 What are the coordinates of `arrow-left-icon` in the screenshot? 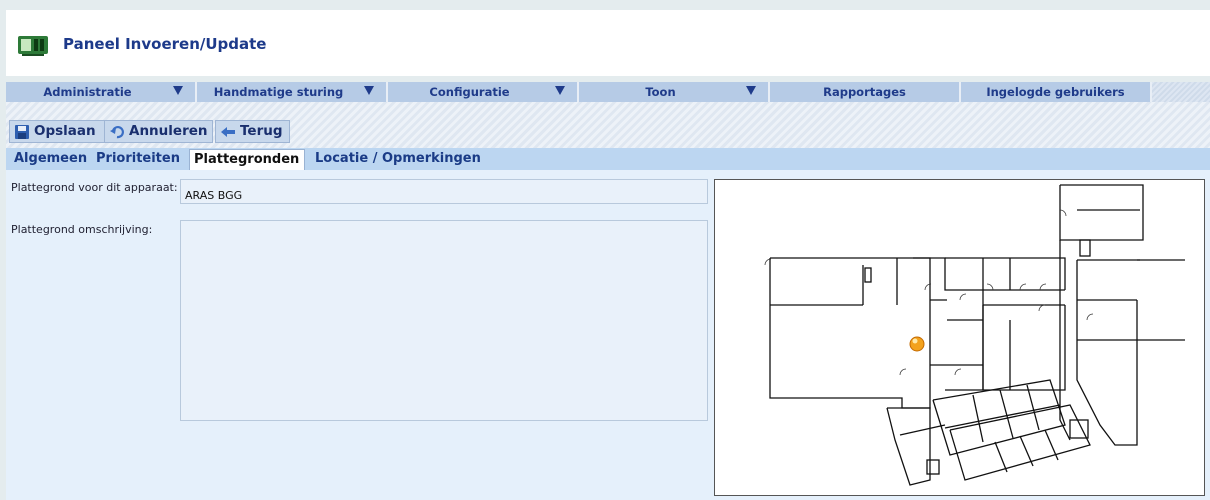 It's located at (228, 132).